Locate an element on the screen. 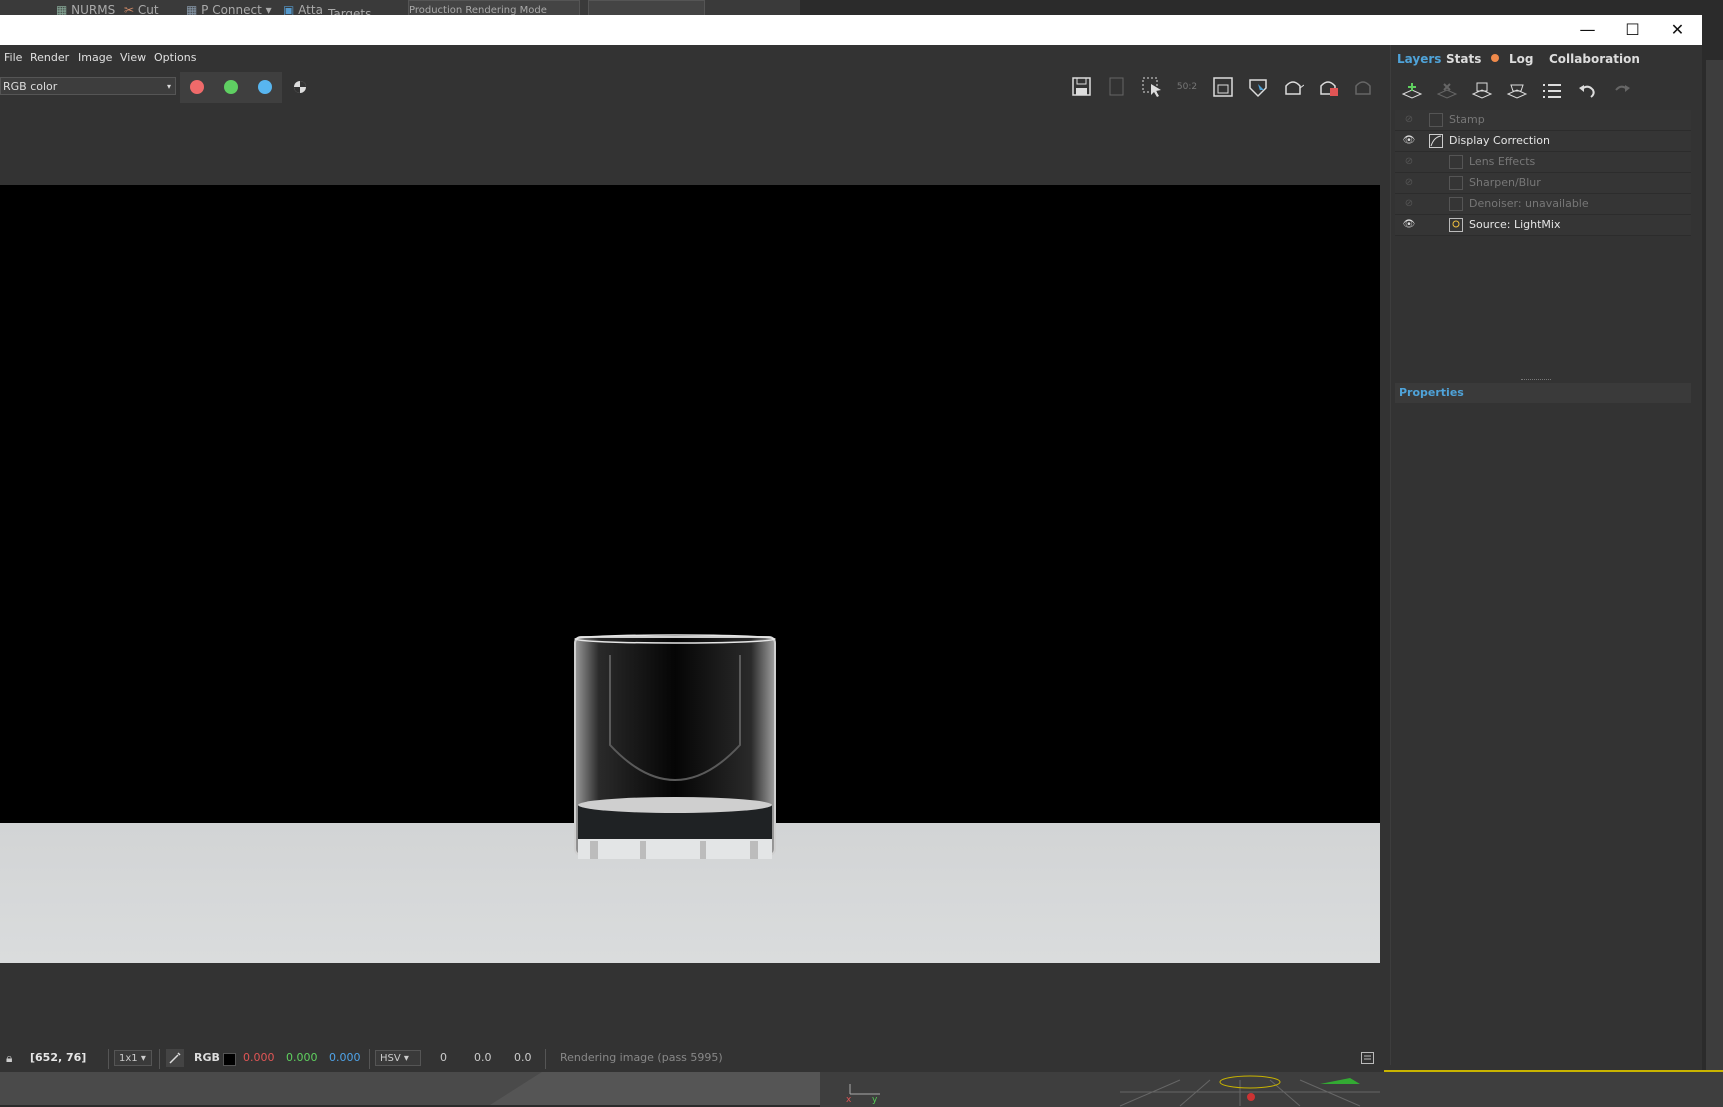  rgb-label: RGB is located at coordinates (207, 1057).